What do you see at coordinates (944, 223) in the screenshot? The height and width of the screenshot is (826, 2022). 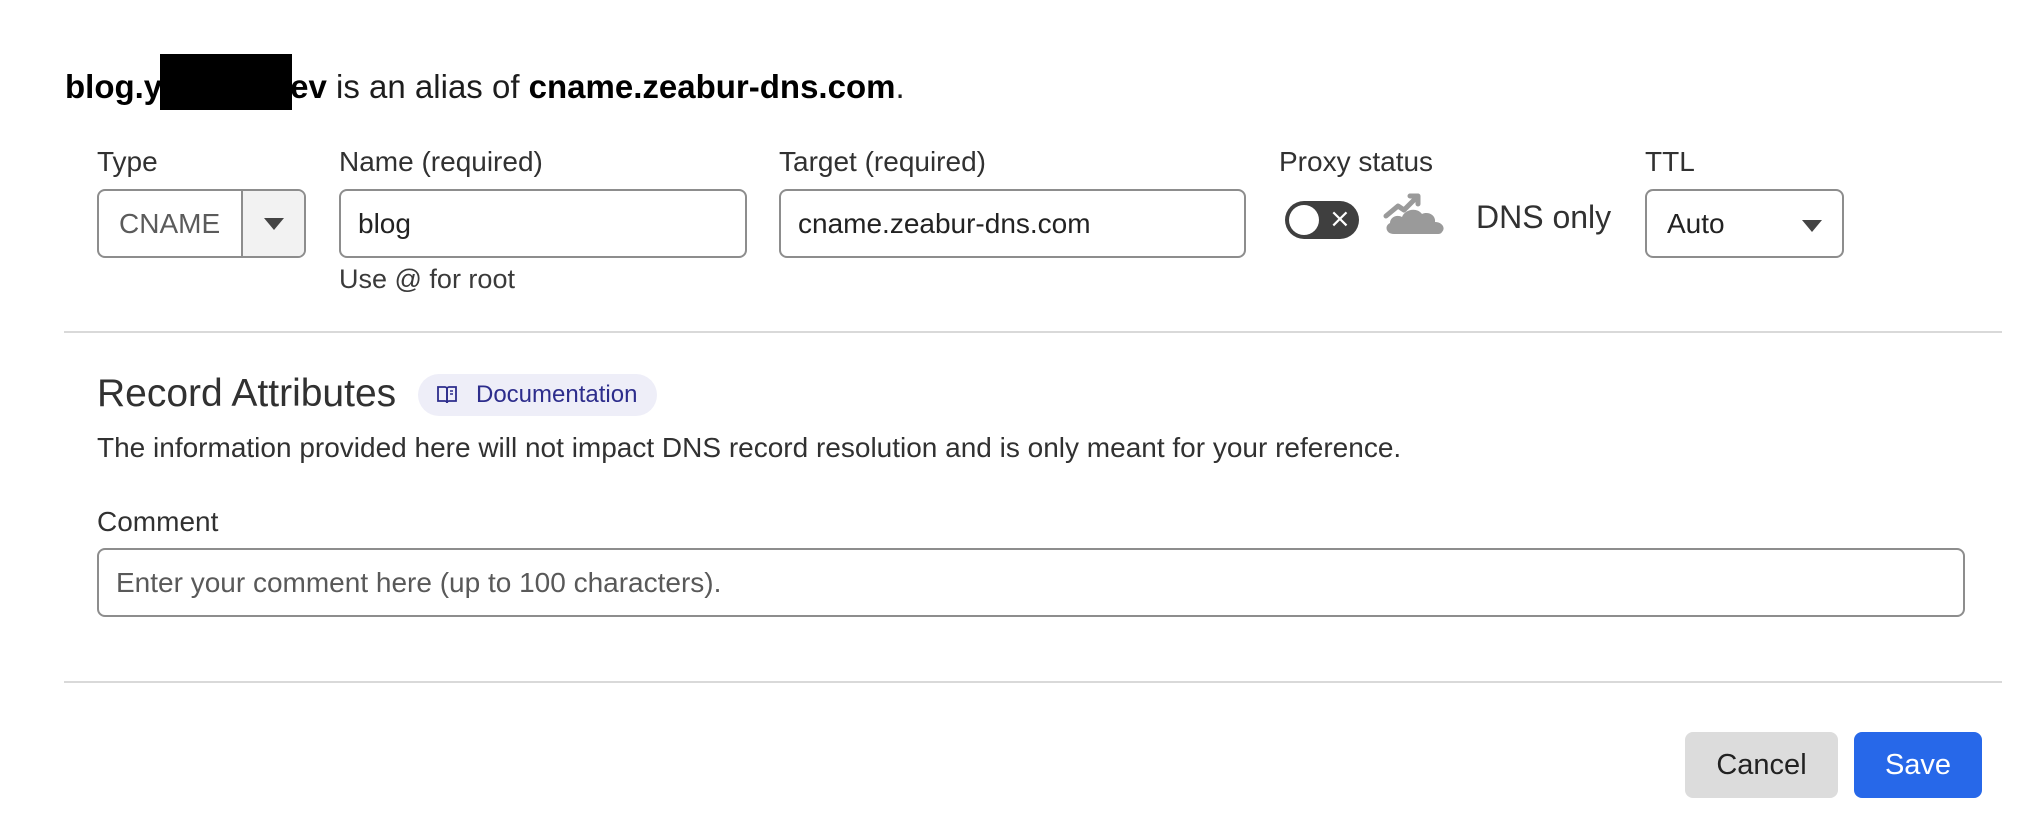 I see `target-input-value: cname.zeabur-dns.com` at bounding box center [944, 223].